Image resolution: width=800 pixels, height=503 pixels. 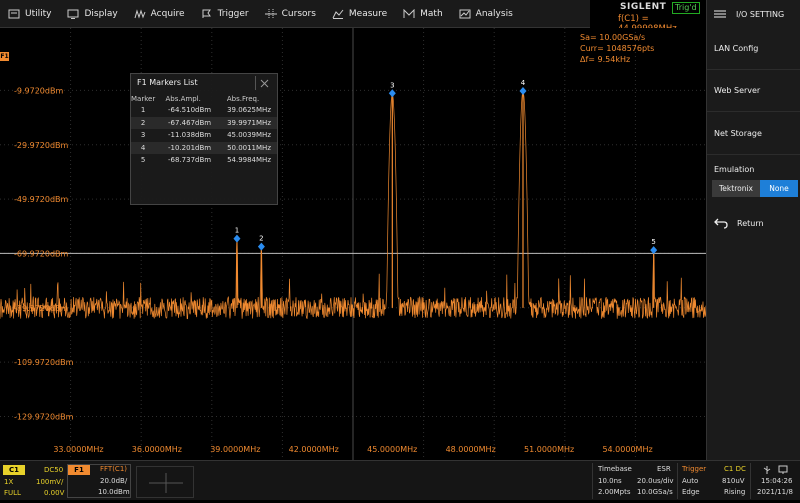 I want to click on web-server-button: Web Server, so click(x=753, y=91).